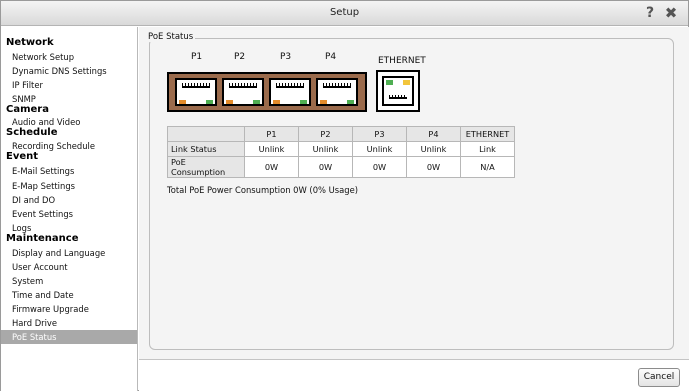  I want to click on table-header-p1: P1, so click(271, 134).